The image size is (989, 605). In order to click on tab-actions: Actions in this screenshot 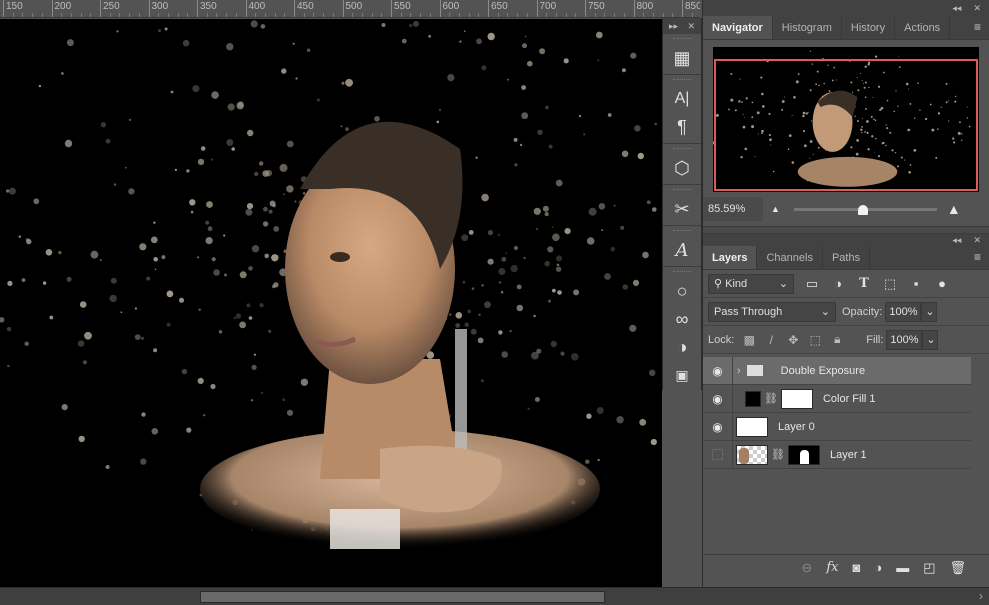, I will do `click(923, 27)`.